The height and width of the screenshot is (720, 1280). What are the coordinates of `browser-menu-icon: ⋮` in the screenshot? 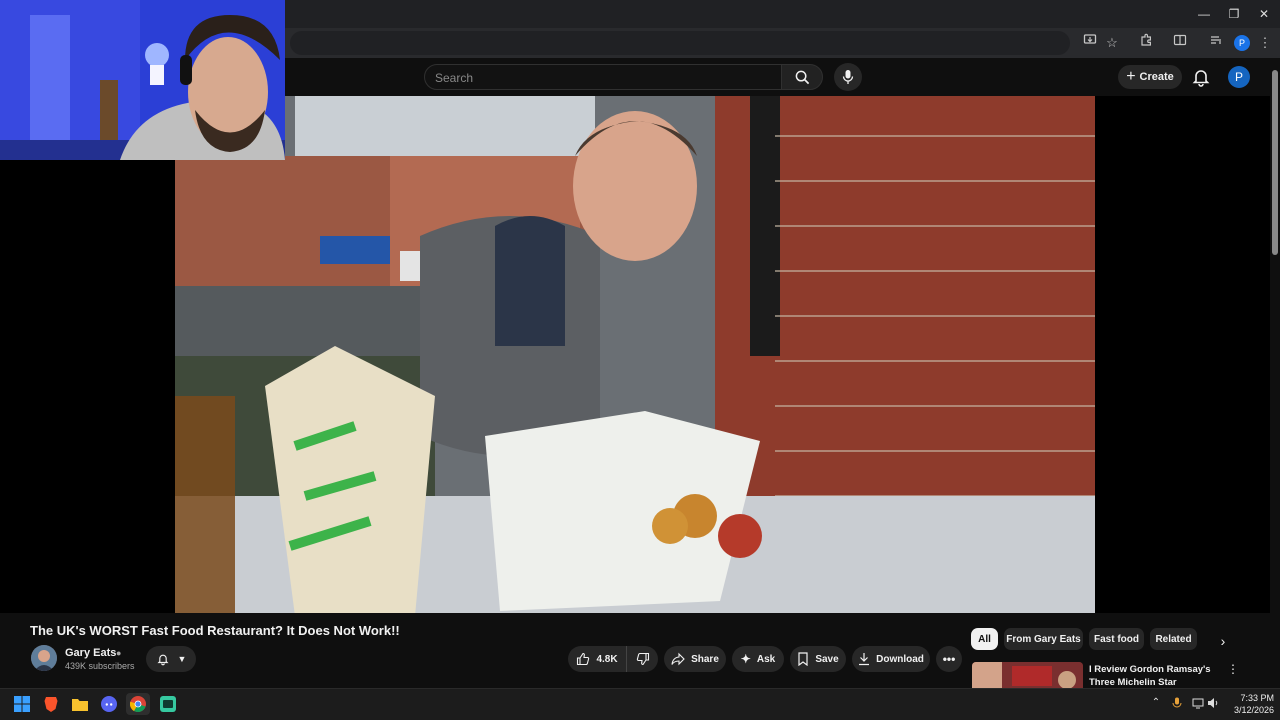 It's located at (1265, 43).